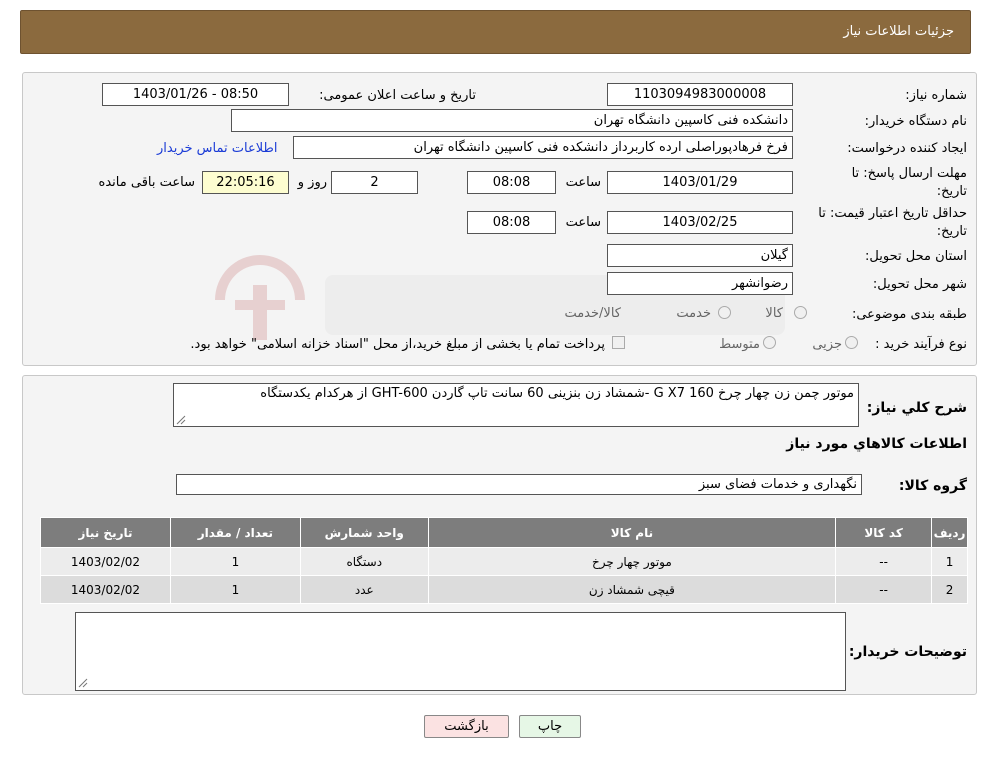 The height and width of the screenshot is (759, 985). Describe the element at coordinates (884, 532) in the screenshot. I see `col-code: کد کالا` at that location.